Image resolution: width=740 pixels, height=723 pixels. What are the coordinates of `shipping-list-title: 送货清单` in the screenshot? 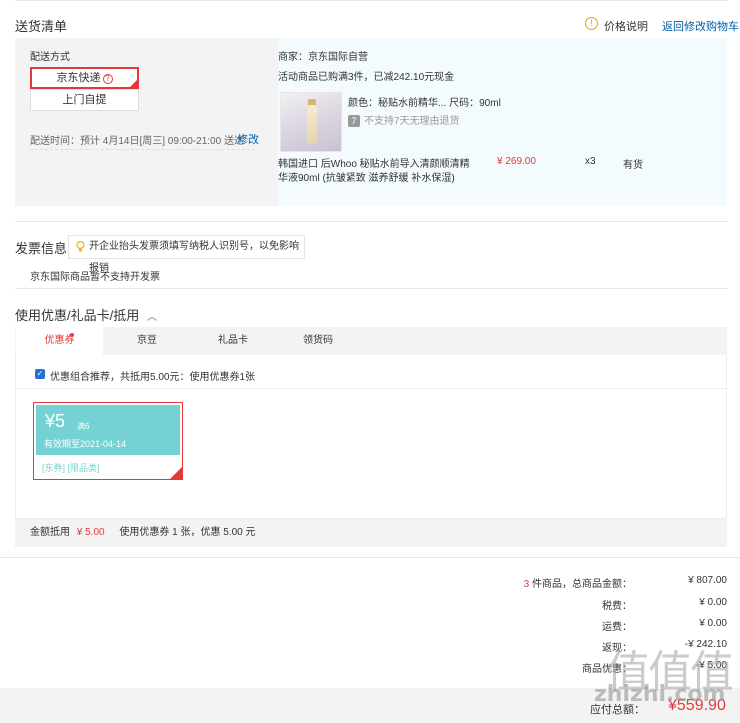 It's located at (41, 26).